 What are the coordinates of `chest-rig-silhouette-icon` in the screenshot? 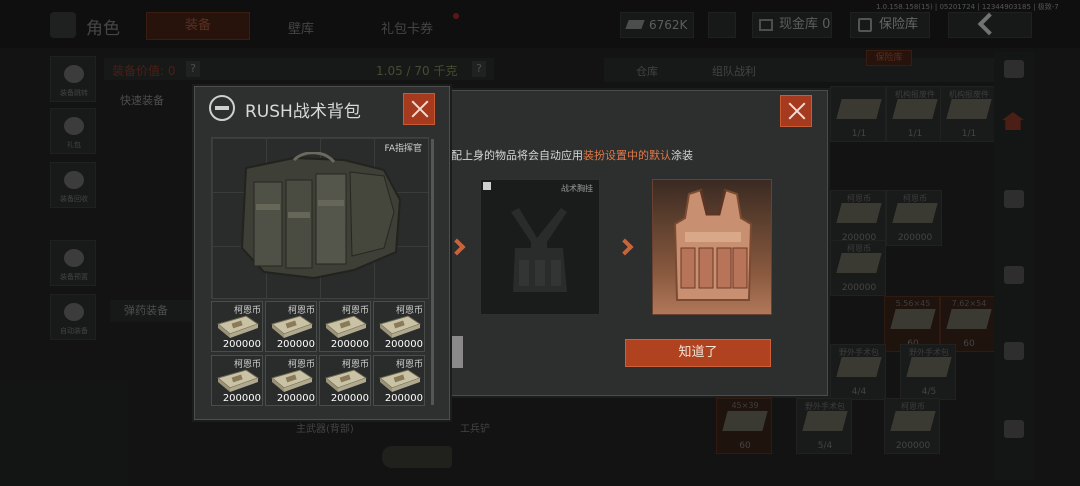 It's located at (539, 250).